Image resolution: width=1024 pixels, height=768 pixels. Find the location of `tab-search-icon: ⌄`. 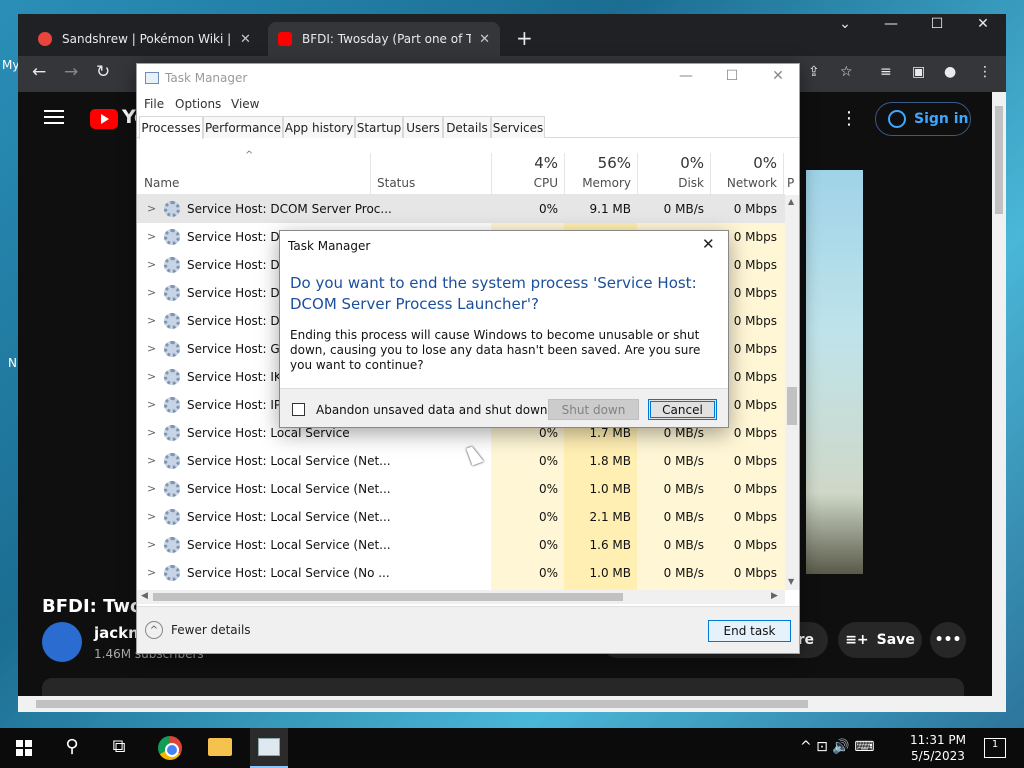

tab-search-icon: ⌄ is located at coordinates (845, 24).